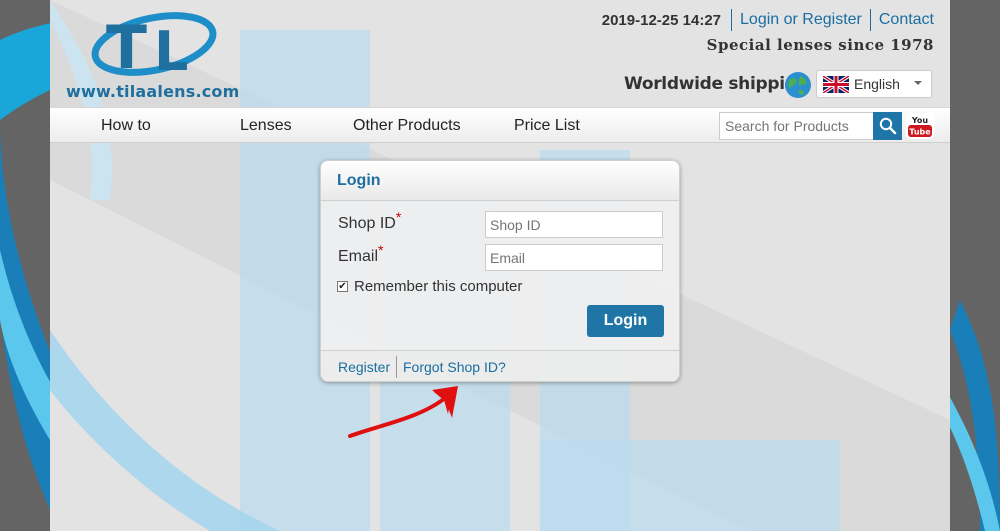 The height and width of the screenshot is (531, 1000). I want to click on search-input, so click(796, 126).